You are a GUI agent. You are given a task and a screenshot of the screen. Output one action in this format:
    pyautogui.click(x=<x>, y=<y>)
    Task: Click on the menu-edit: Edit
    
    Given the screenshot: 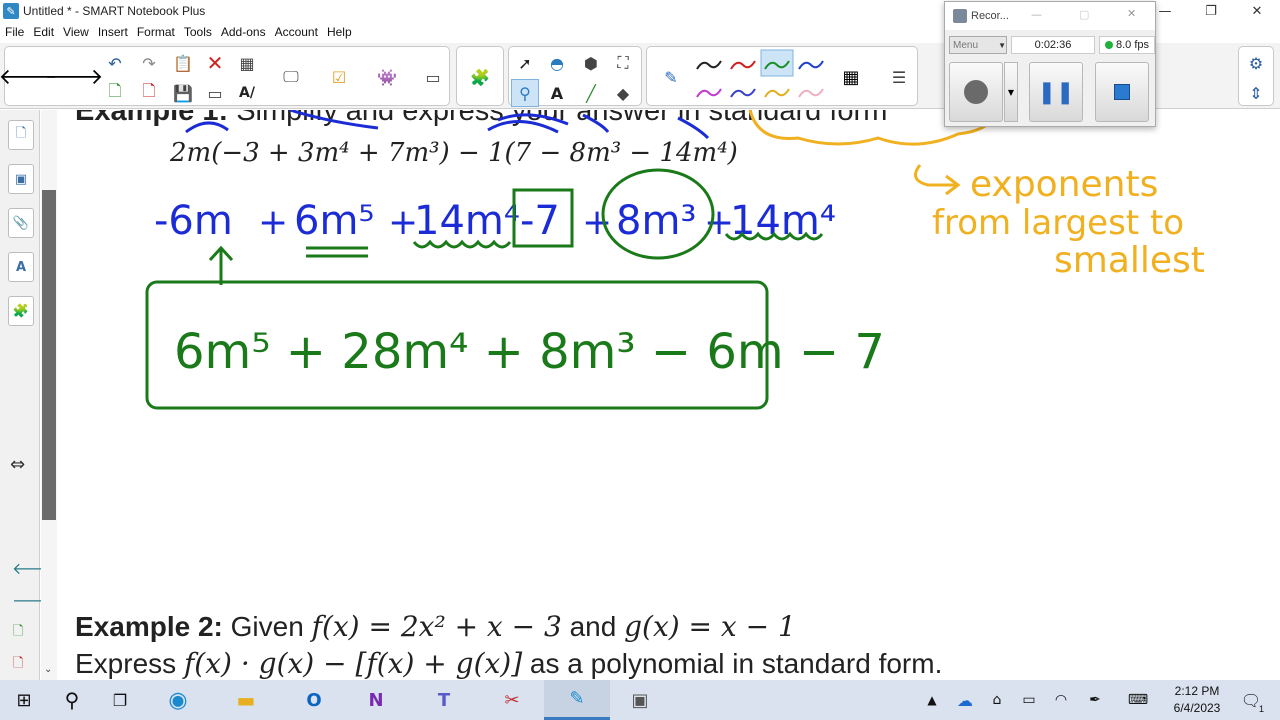 What is the action you would take?
    pyautogui.click(x=43, y=32)
    